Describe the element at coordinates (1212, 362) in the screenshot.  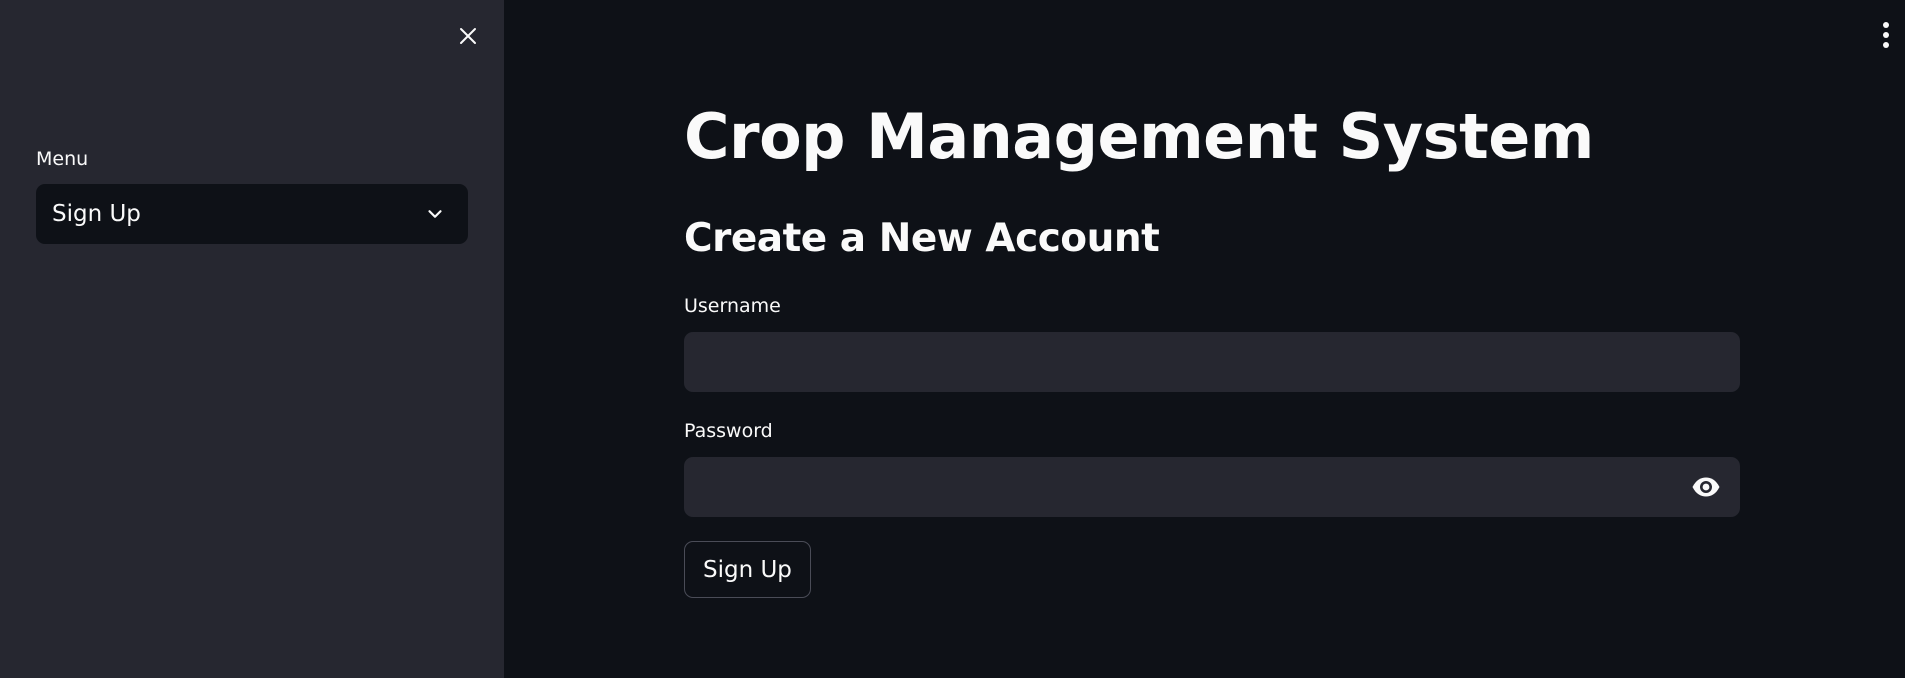
I see `username-input` at that location.